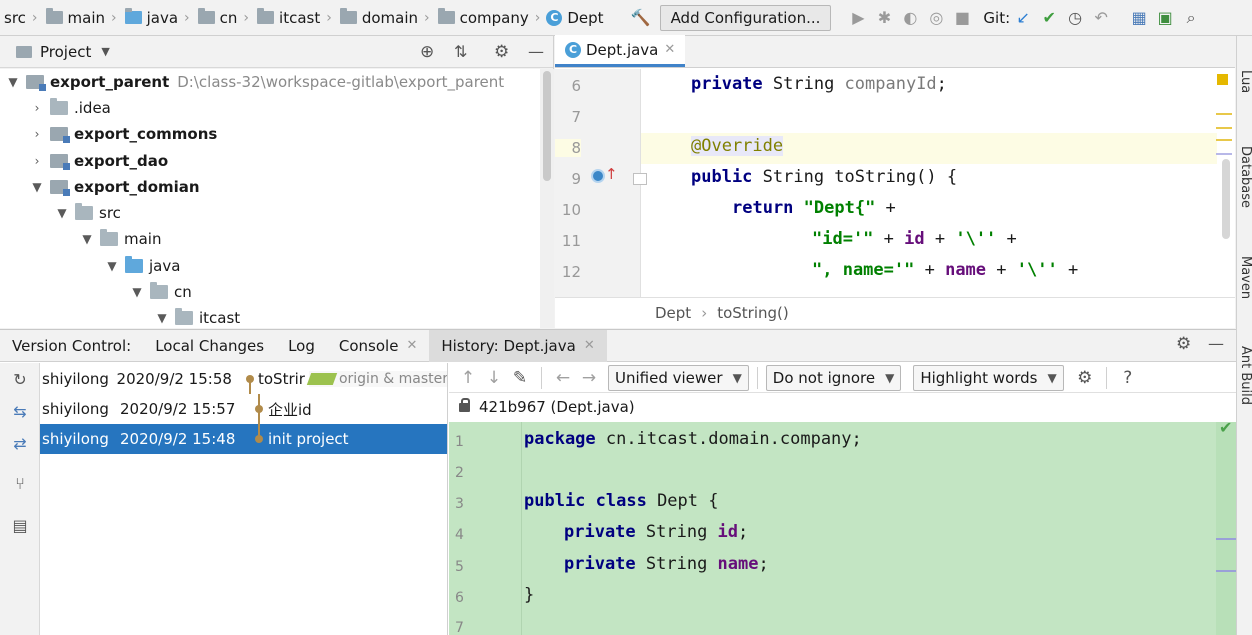  I want to click on breadcrumb-method: toString(), so click(753, 313).